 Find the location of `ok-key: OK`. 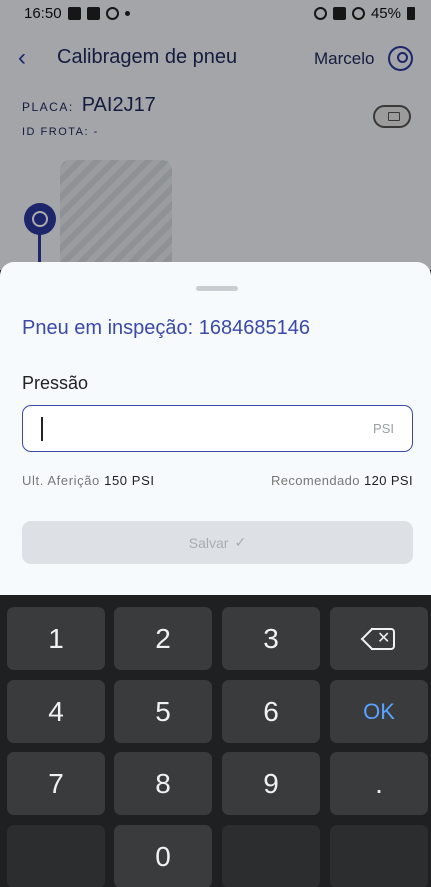

ok-key: OK is located at coordinates (379, 711).